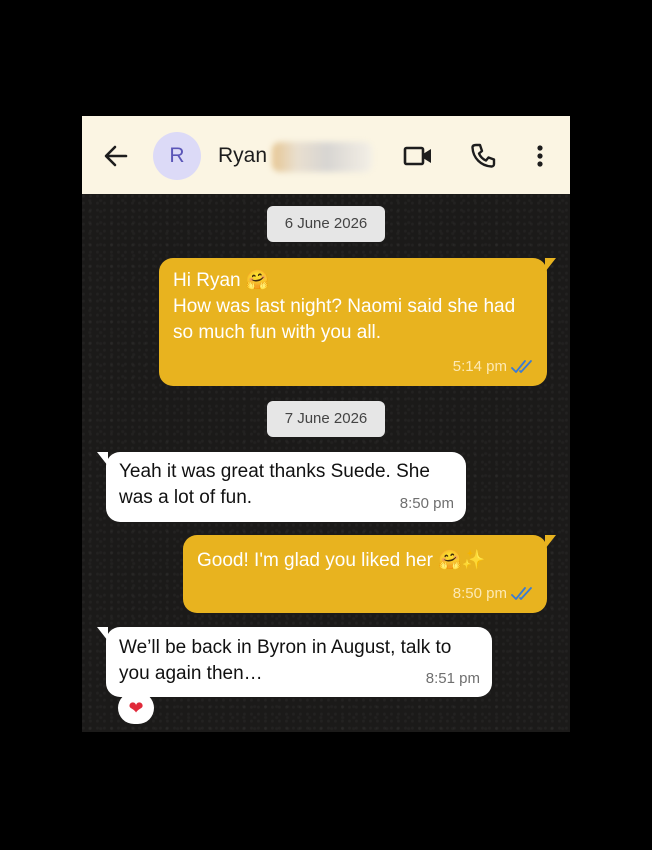 This screenshot has height=850, width=652. What do you see at coordinates (326, 419) in the screenshot?
I see `date-separator: 7 June 2026` at bounding box center [326, 419].